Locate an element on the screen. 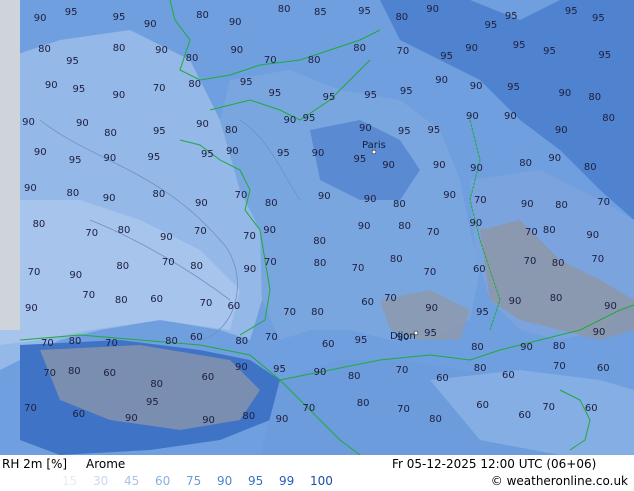 The height and width of the screenshot is (491, 634). legend-value: 99 is located at coordinates (287, 481).